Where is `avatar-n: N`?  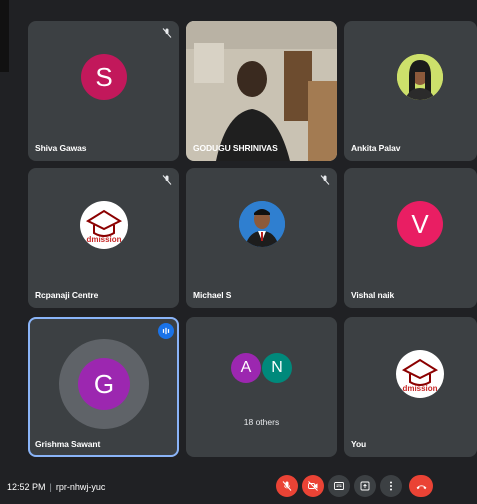 avatar-n: N is located at coordinates (277, 368).